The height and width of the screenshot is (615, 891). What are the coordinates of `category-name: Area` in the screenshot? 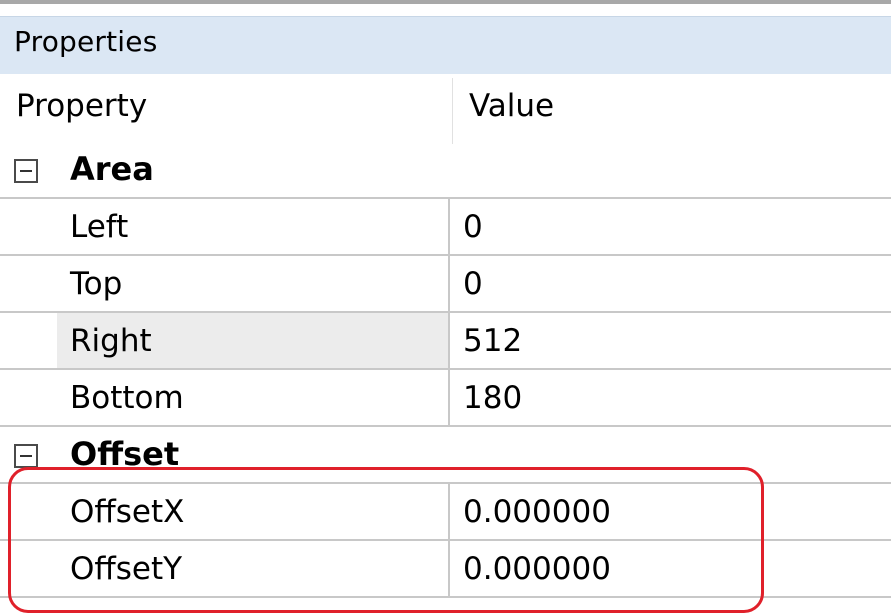 It's located at (112, 169).